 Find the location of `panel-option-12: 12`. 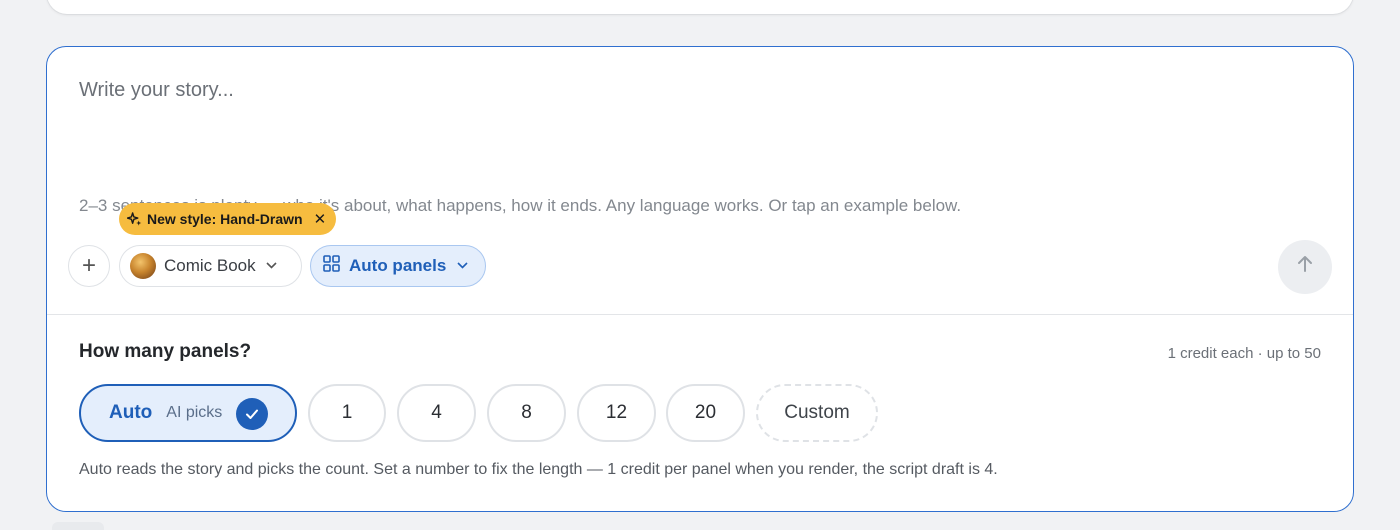

panel-option-12: 12 is located at coordinates (616, 413).